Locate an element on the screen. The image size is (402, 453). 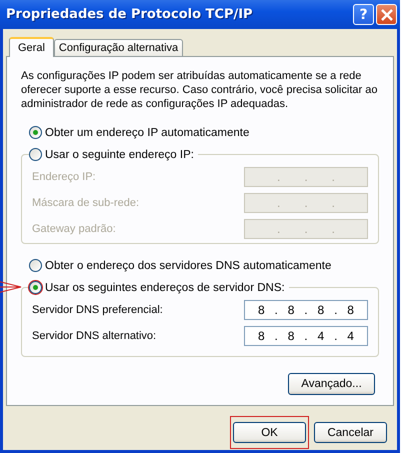
help-button: ? is located at coordinates (363, 14).